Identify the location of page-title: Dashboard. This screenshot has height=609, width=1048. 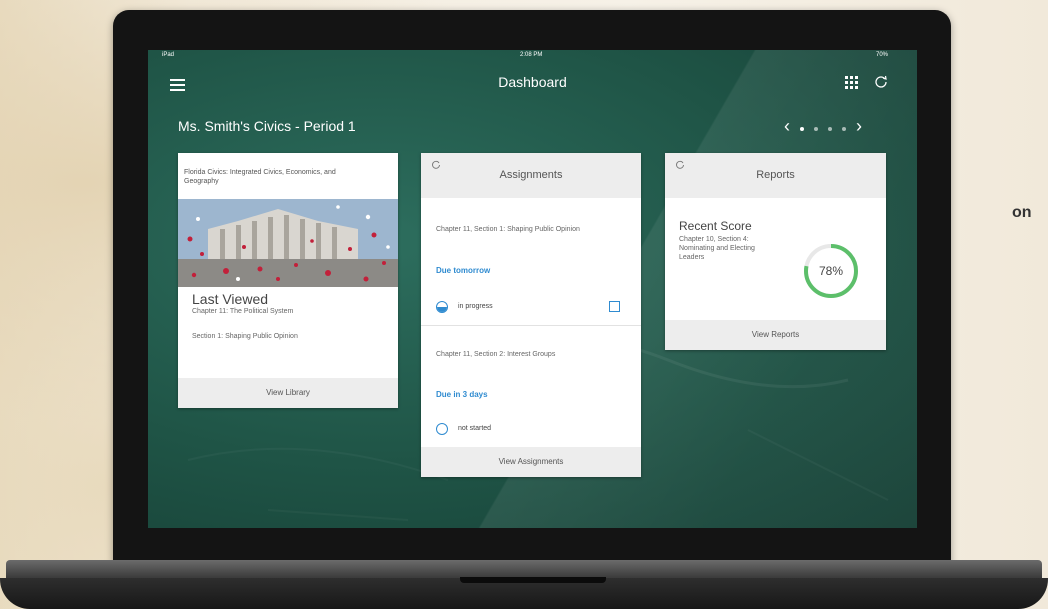
(532, 82).